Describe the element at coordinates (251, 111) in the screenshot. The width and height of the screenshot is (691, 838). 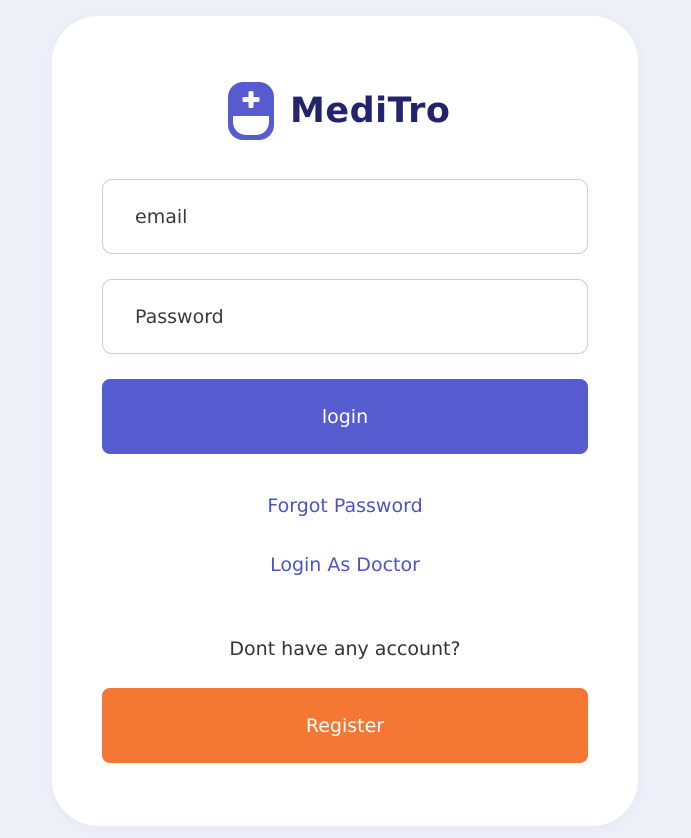
I see `meditro-logo-icon` at that location.